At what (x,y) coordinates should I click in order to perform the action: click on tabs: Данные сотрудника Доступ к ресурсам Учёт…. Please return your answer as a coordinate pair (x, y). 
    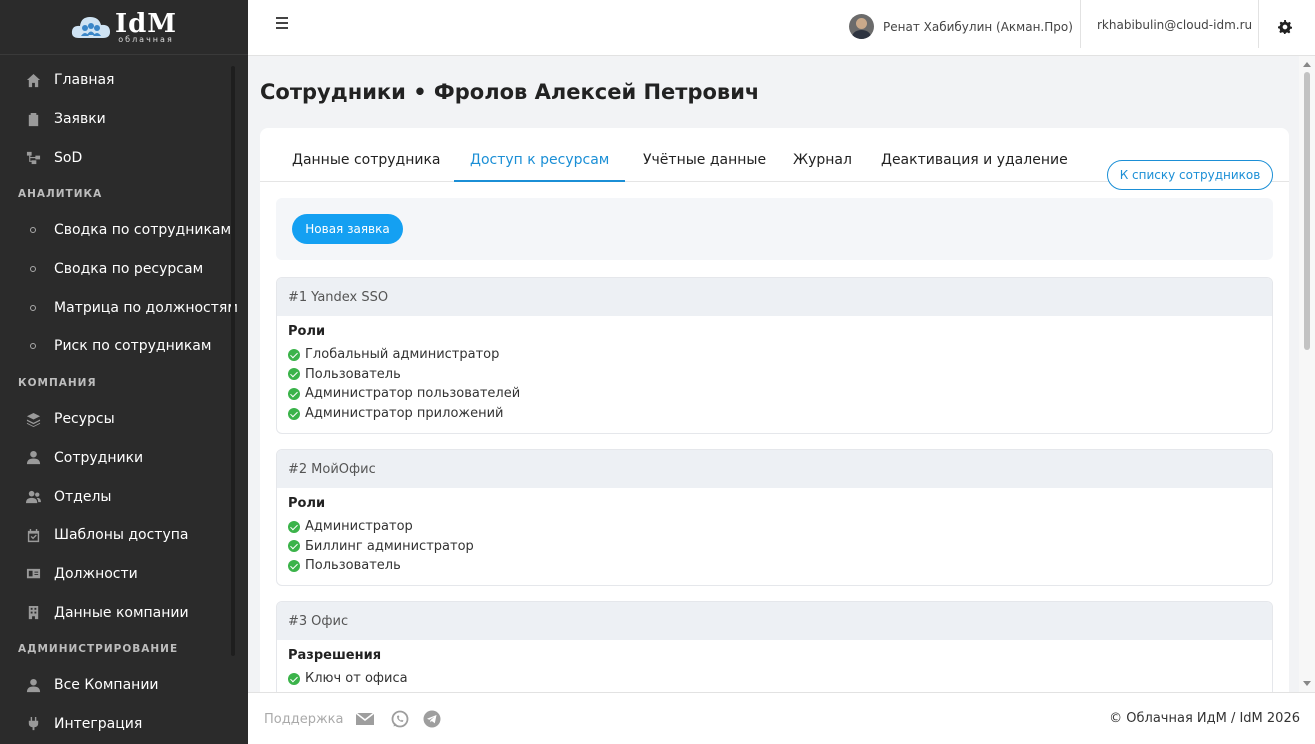
    Looking at the image, I should click on (774, 167).